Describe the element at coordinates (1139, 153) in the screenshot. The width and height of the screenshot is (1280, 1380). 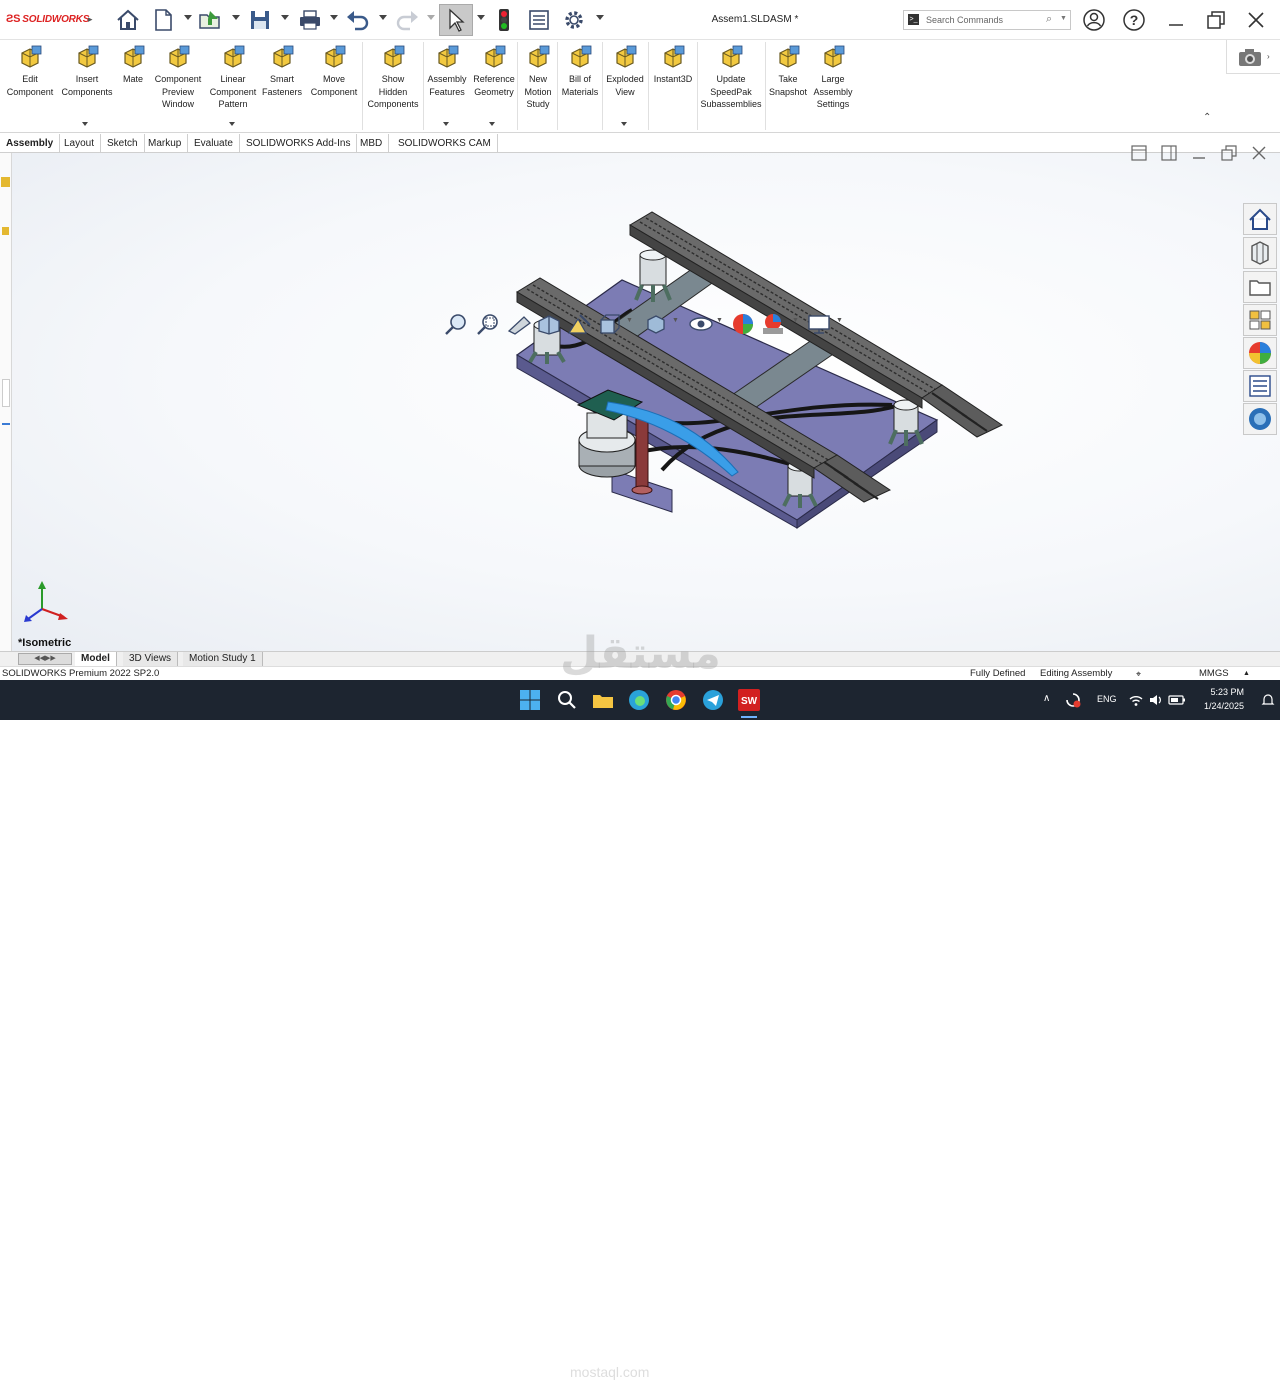
I see `viewport-single-view-icon` at that location.